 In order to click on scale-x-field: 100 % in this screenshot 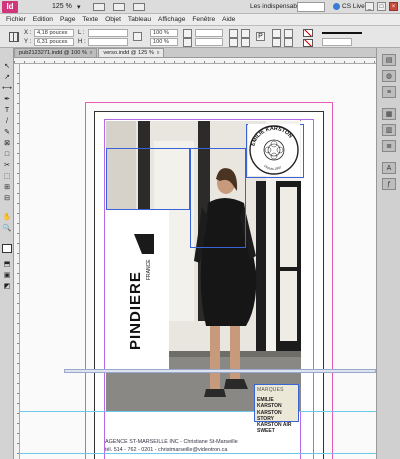, I will do `click(164, 33)`.